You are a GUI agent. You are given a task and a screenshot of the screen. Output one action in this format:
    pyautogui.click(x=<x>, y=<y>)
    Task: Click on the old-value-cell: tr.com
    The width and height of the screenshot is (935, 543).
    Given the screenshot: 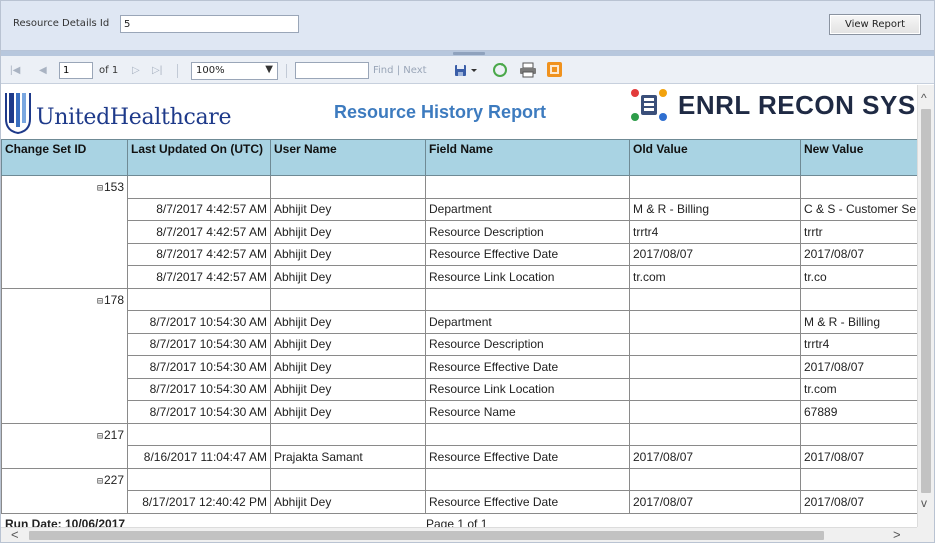 What is the action you would take?
    pyautogui.click(x=715, y=277)
    